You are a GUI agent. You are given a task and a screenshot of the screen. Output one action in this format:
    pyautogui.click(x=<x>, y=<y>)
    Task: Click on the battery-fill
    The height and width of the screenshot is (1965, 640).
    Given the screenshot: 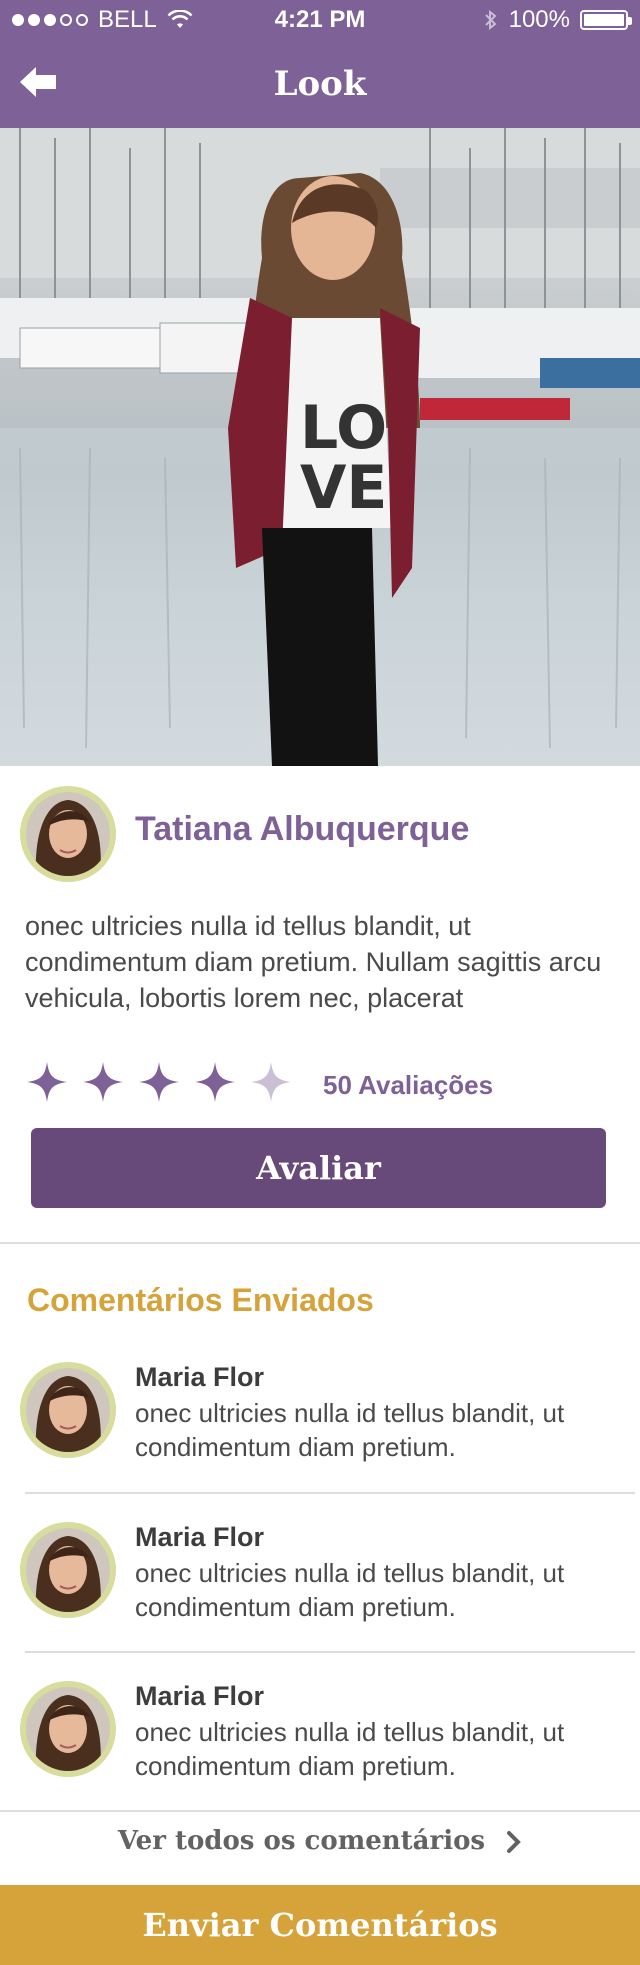 What is the action you would take?
    pyautogui.click(x=604, y=20)
    